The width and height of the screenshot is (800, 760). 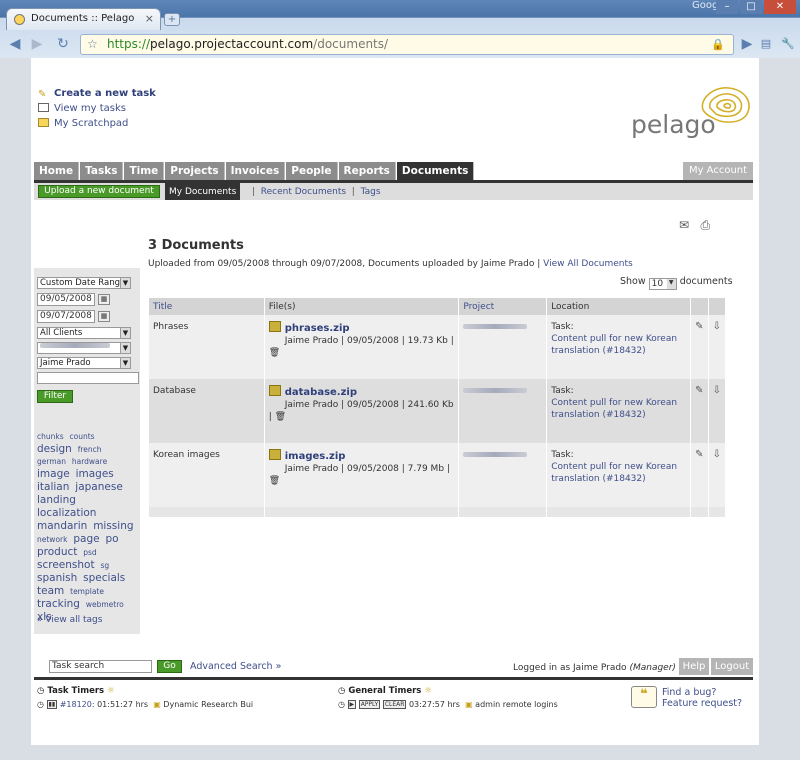 I want to click on wrench-icon: 🔧, so click(x=788, y=44).